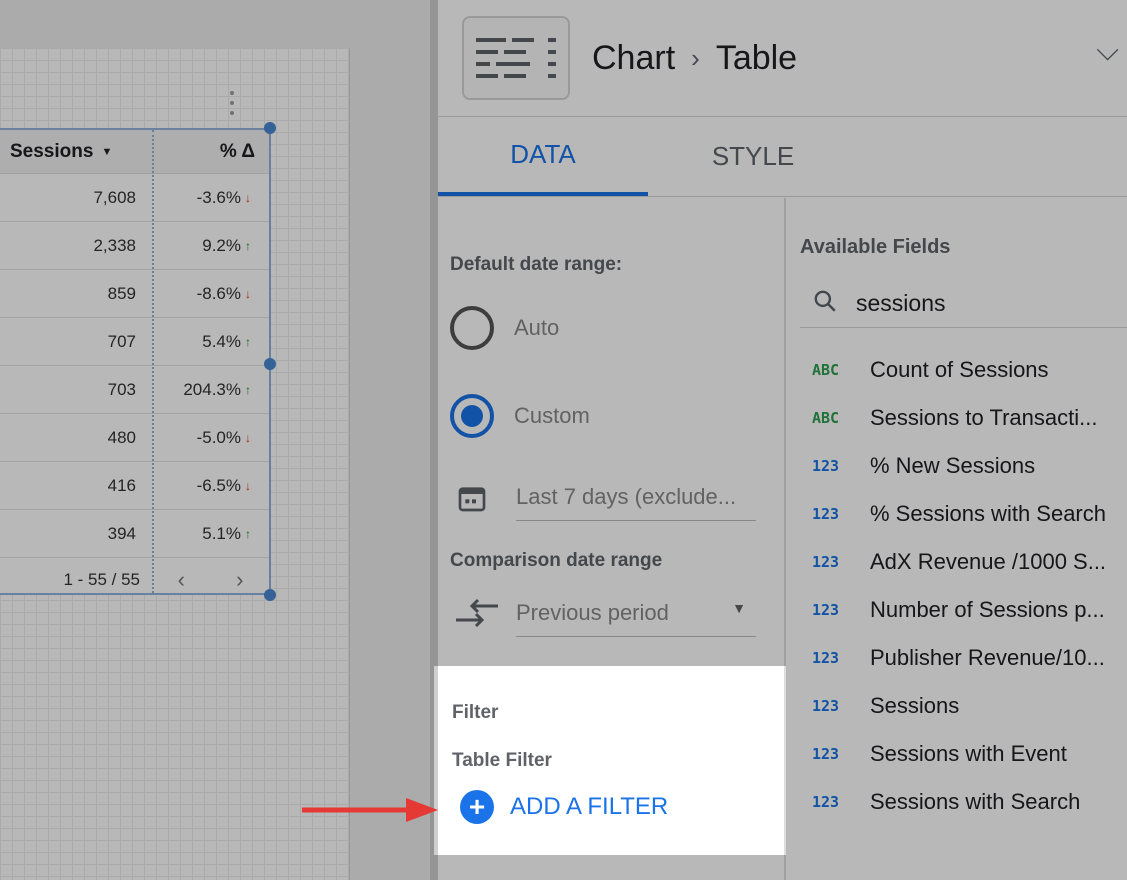 The height and width of the screenshot is (880, 1127). What do you see at coordinates (232, 103) in the screenshot?
I see `more-options-icon` at bounding box center [232, 103].